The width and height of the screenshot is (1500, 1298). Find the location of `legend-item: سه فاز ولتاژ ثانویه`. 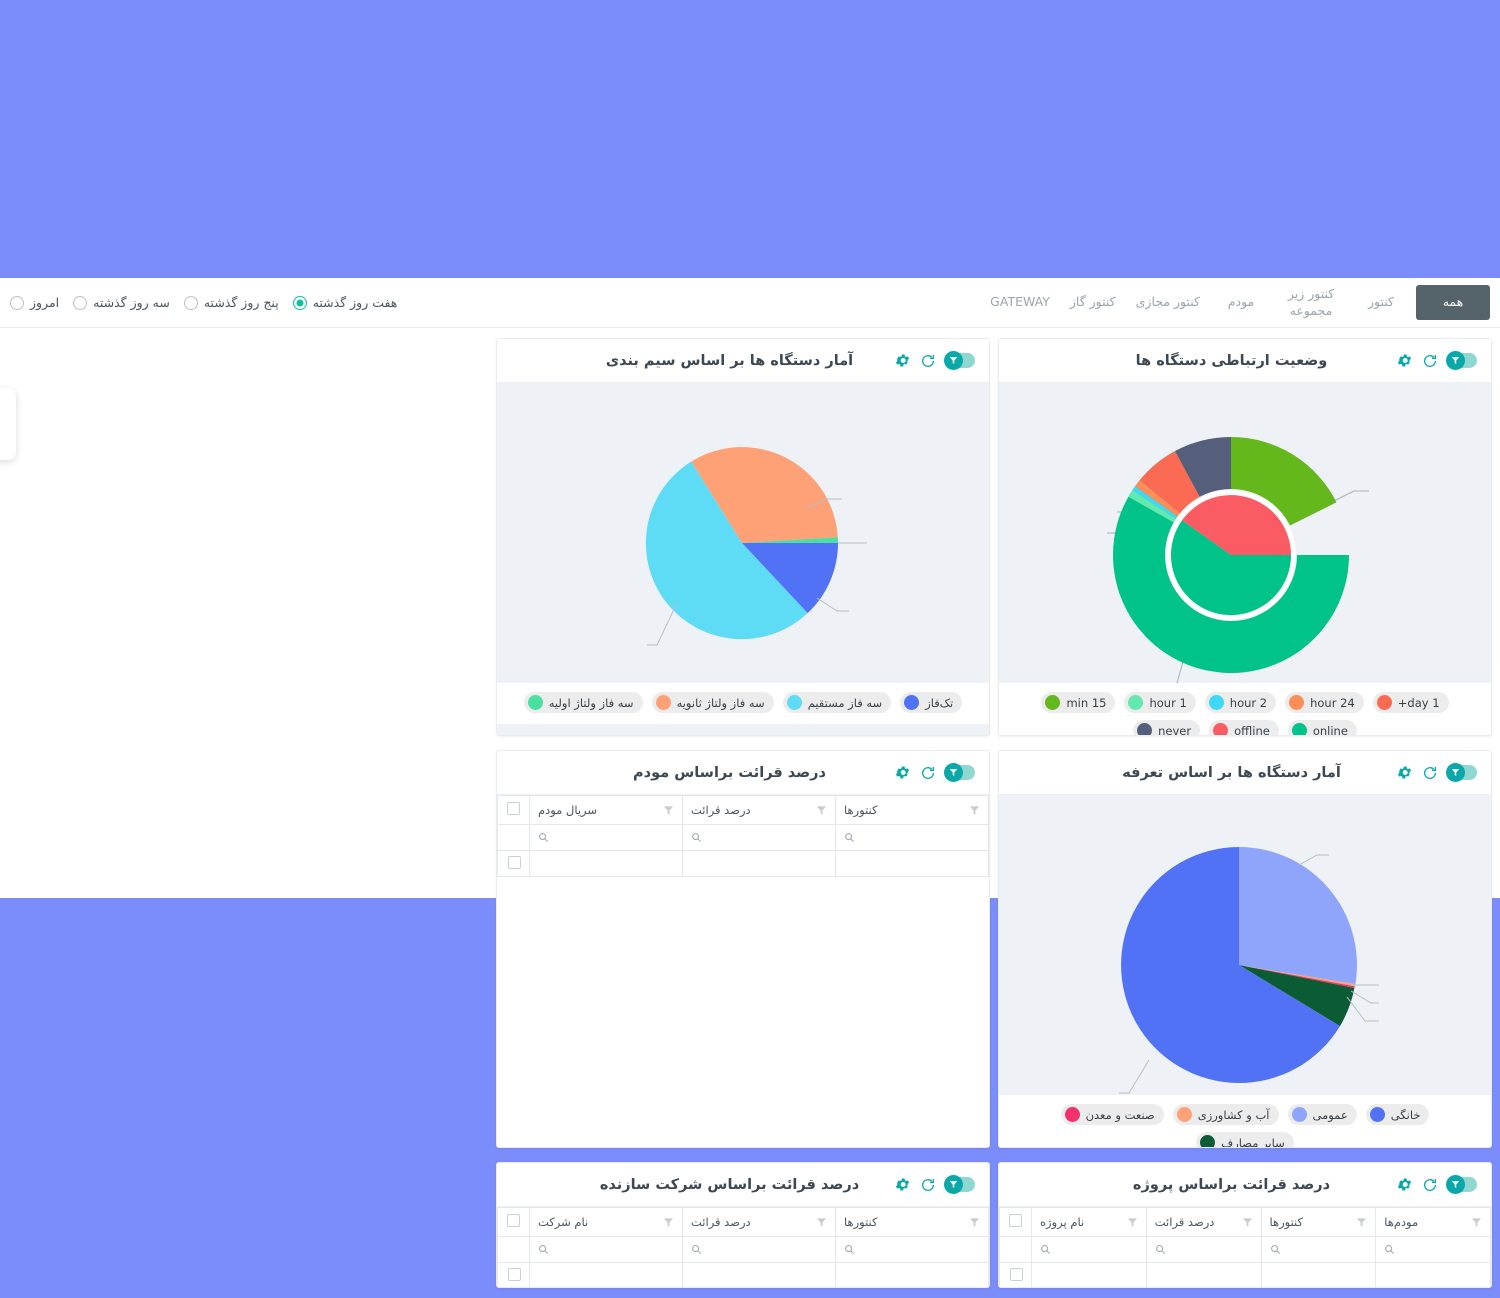

legend-item: سه فاز ولتاژ ثانویه is located at coordinates (712, 702).